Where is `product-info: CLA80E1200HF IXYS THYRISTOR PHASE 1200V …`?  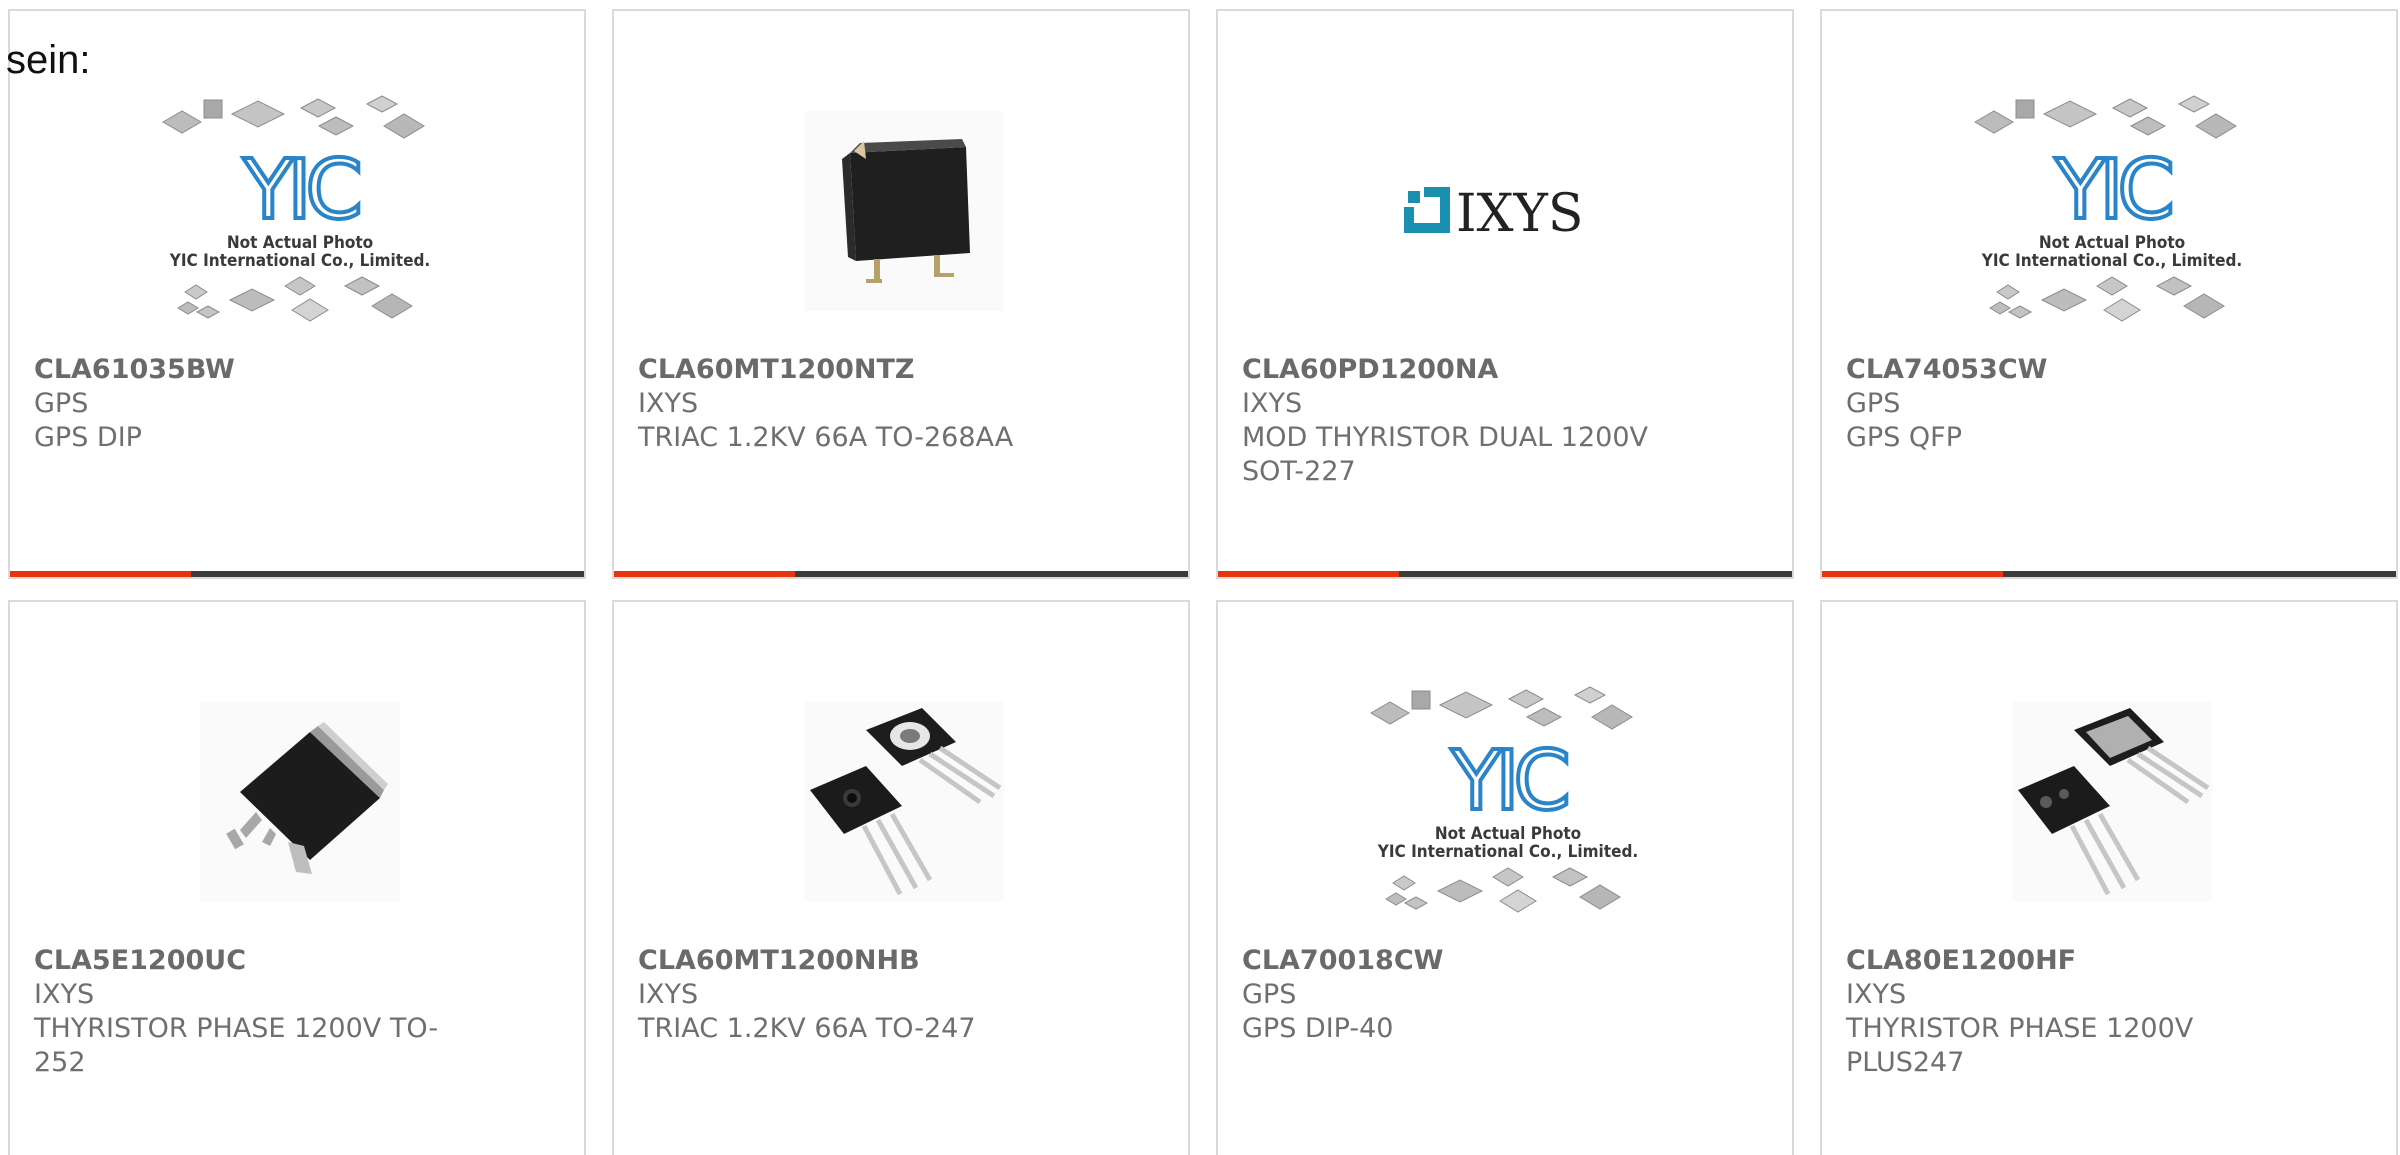 product-info: CLA80E1200HF IXYS THYRISTOR PHASE 1200V … is located at coordinates (2056, 1012).